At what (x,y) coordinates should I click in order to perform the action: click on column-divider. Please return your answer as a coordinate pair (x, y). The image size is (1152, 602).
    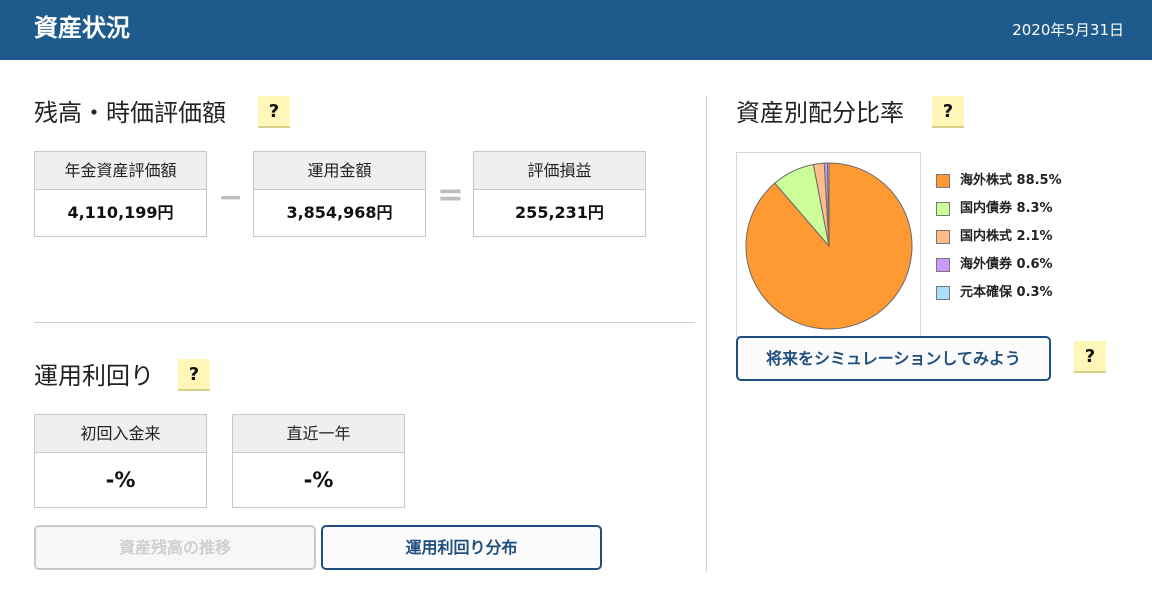
    Looking at the image, I should click on (706, 334).